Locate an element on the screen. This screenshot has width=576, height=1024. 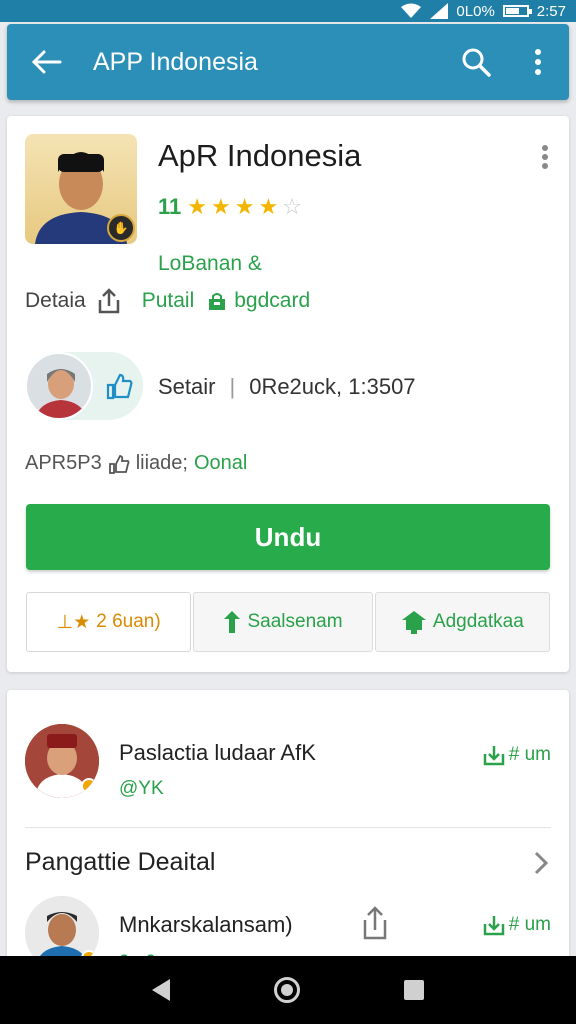
app-bar: APP Indonesia is located at coordinates (288, 62).